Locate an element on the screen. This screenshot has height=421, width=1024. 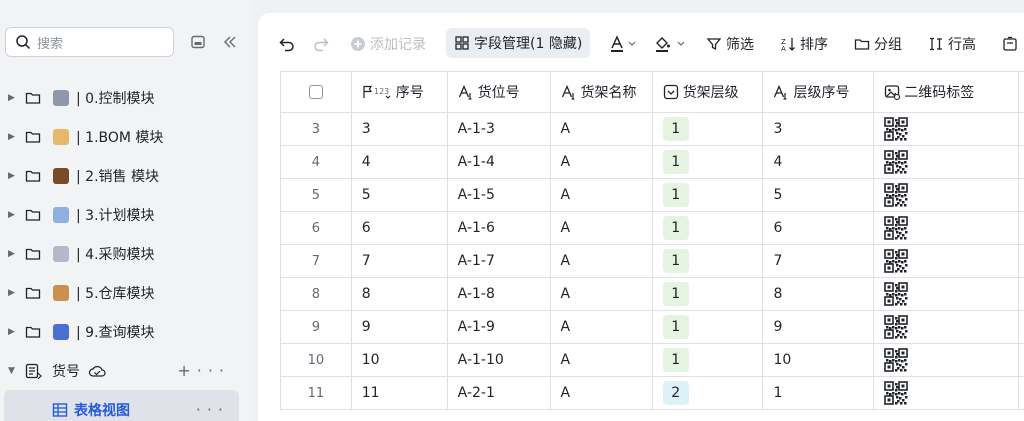
cell-shelf-level: 2 is located at coordinates (707, 393).